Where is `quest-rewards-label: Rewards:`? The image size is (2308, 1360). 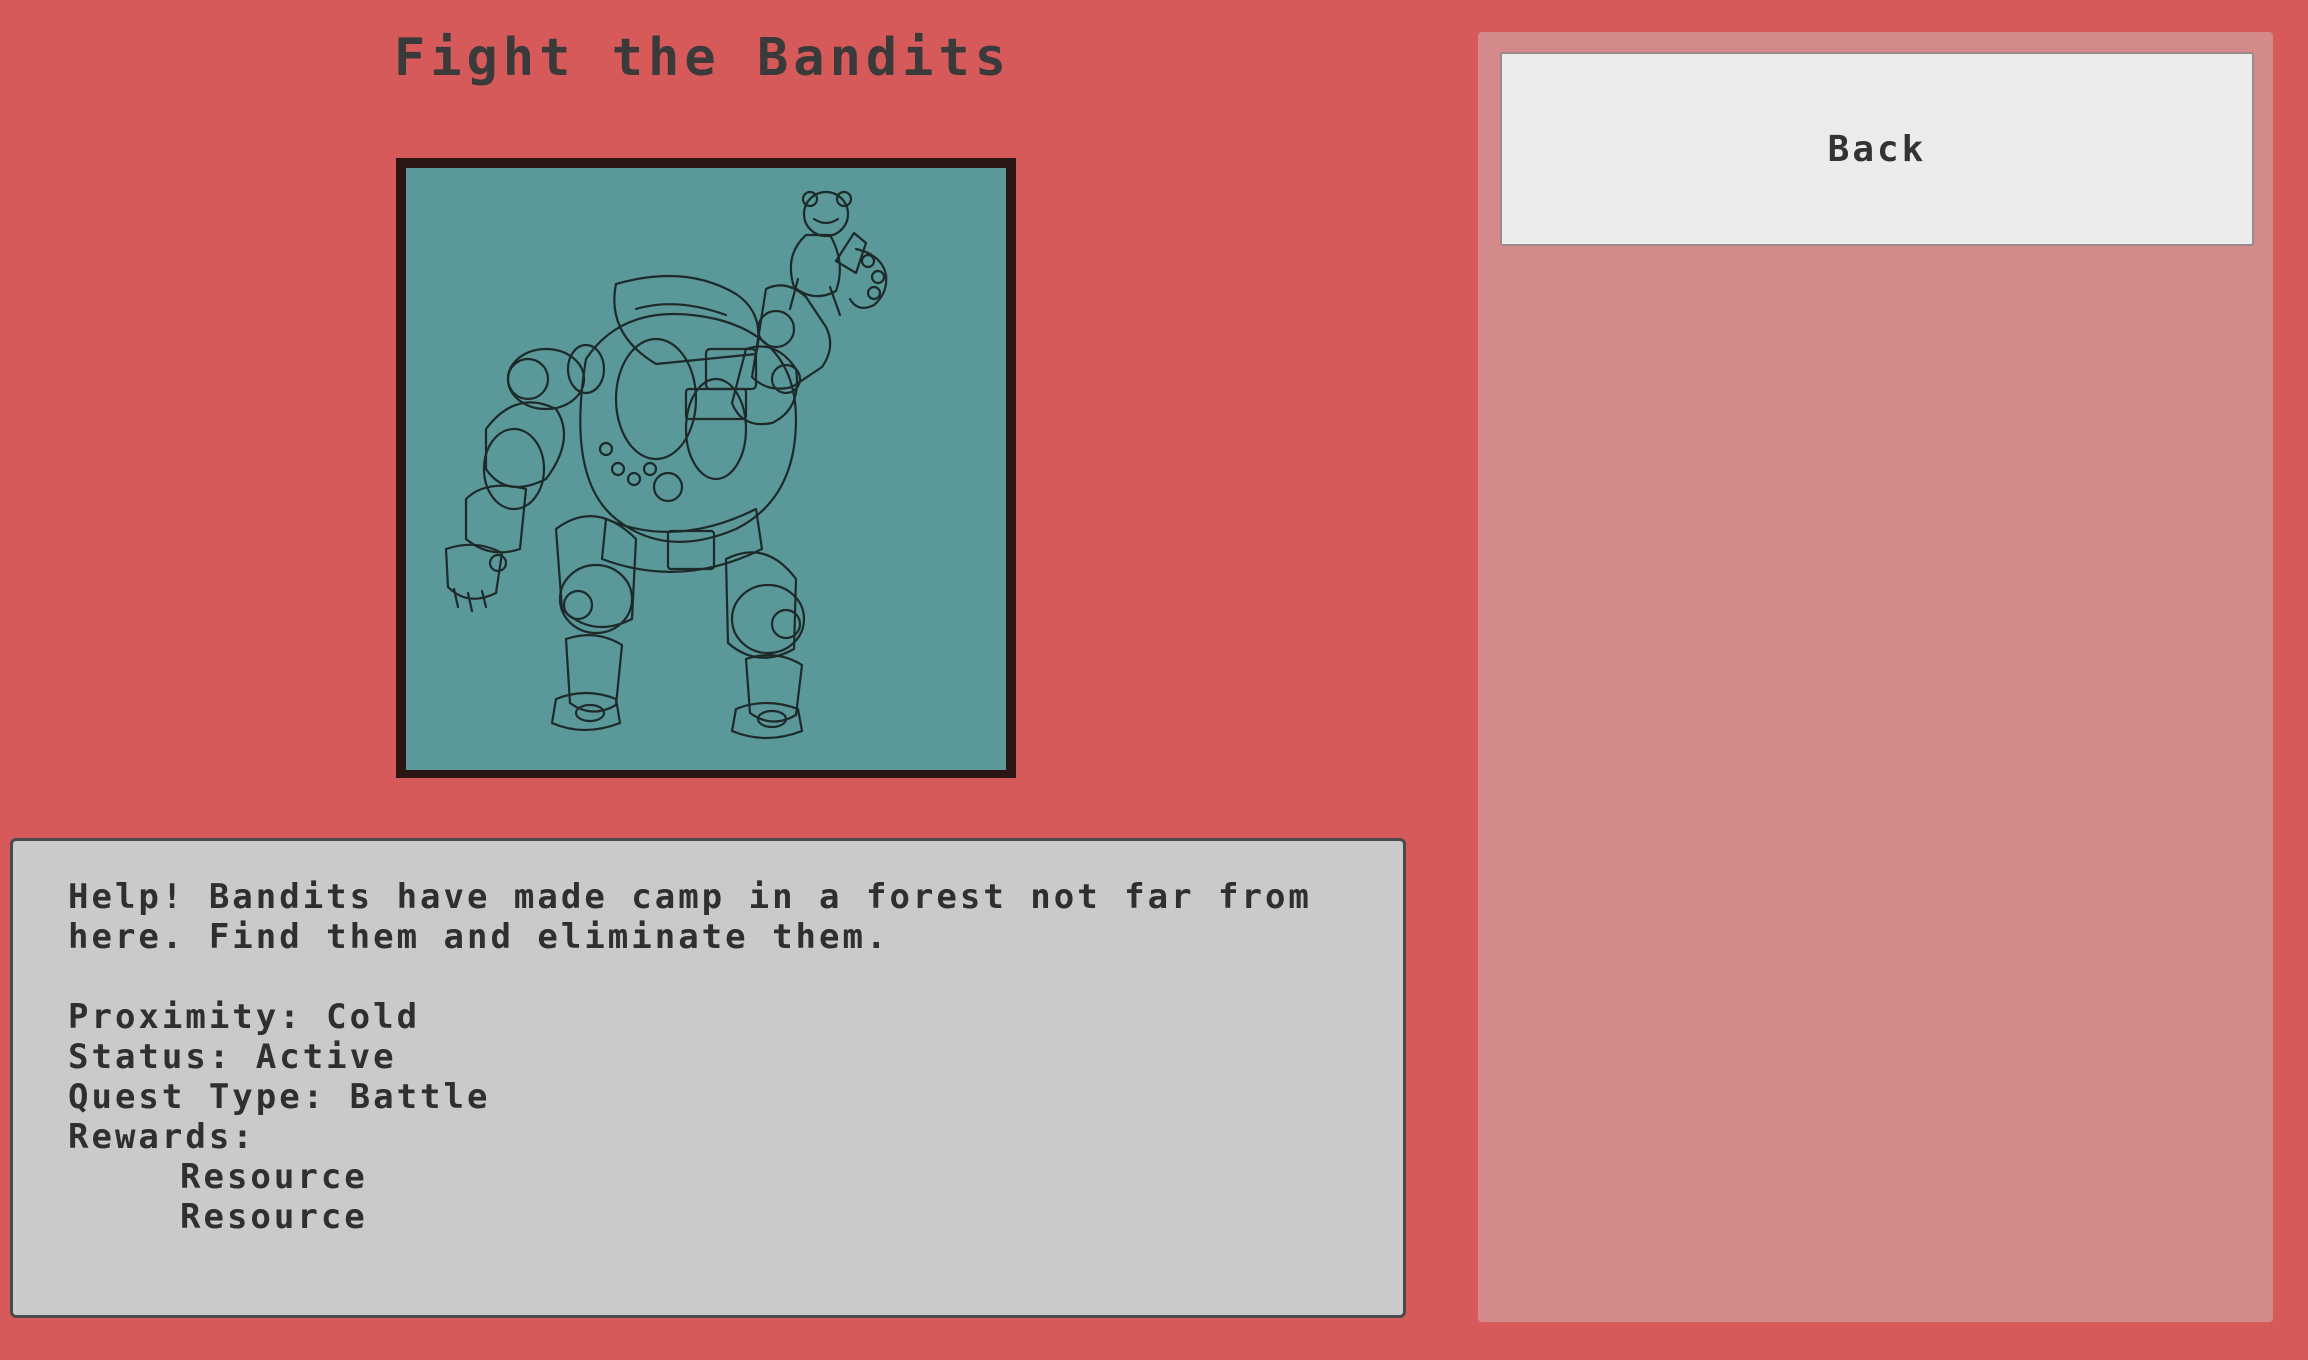 quest-rewards-label: Rewards: is located at coordinates (162, 1137).